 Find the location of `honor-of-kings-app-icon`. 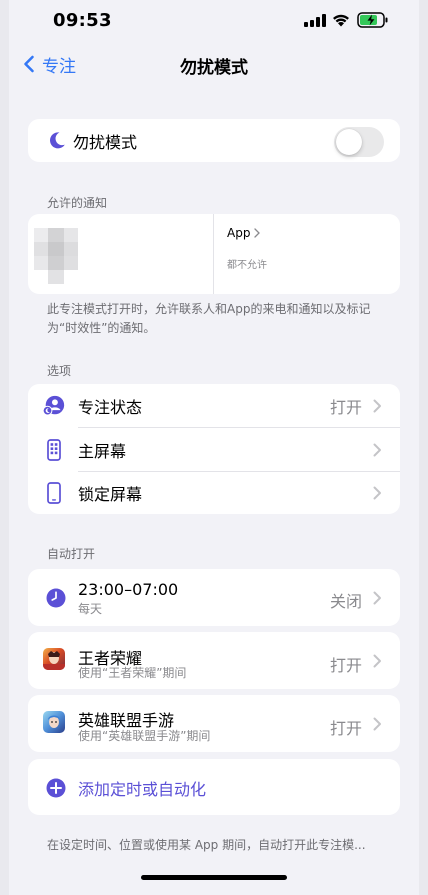

honor-of-kings-app-icon is located at coordinates (54, 659).